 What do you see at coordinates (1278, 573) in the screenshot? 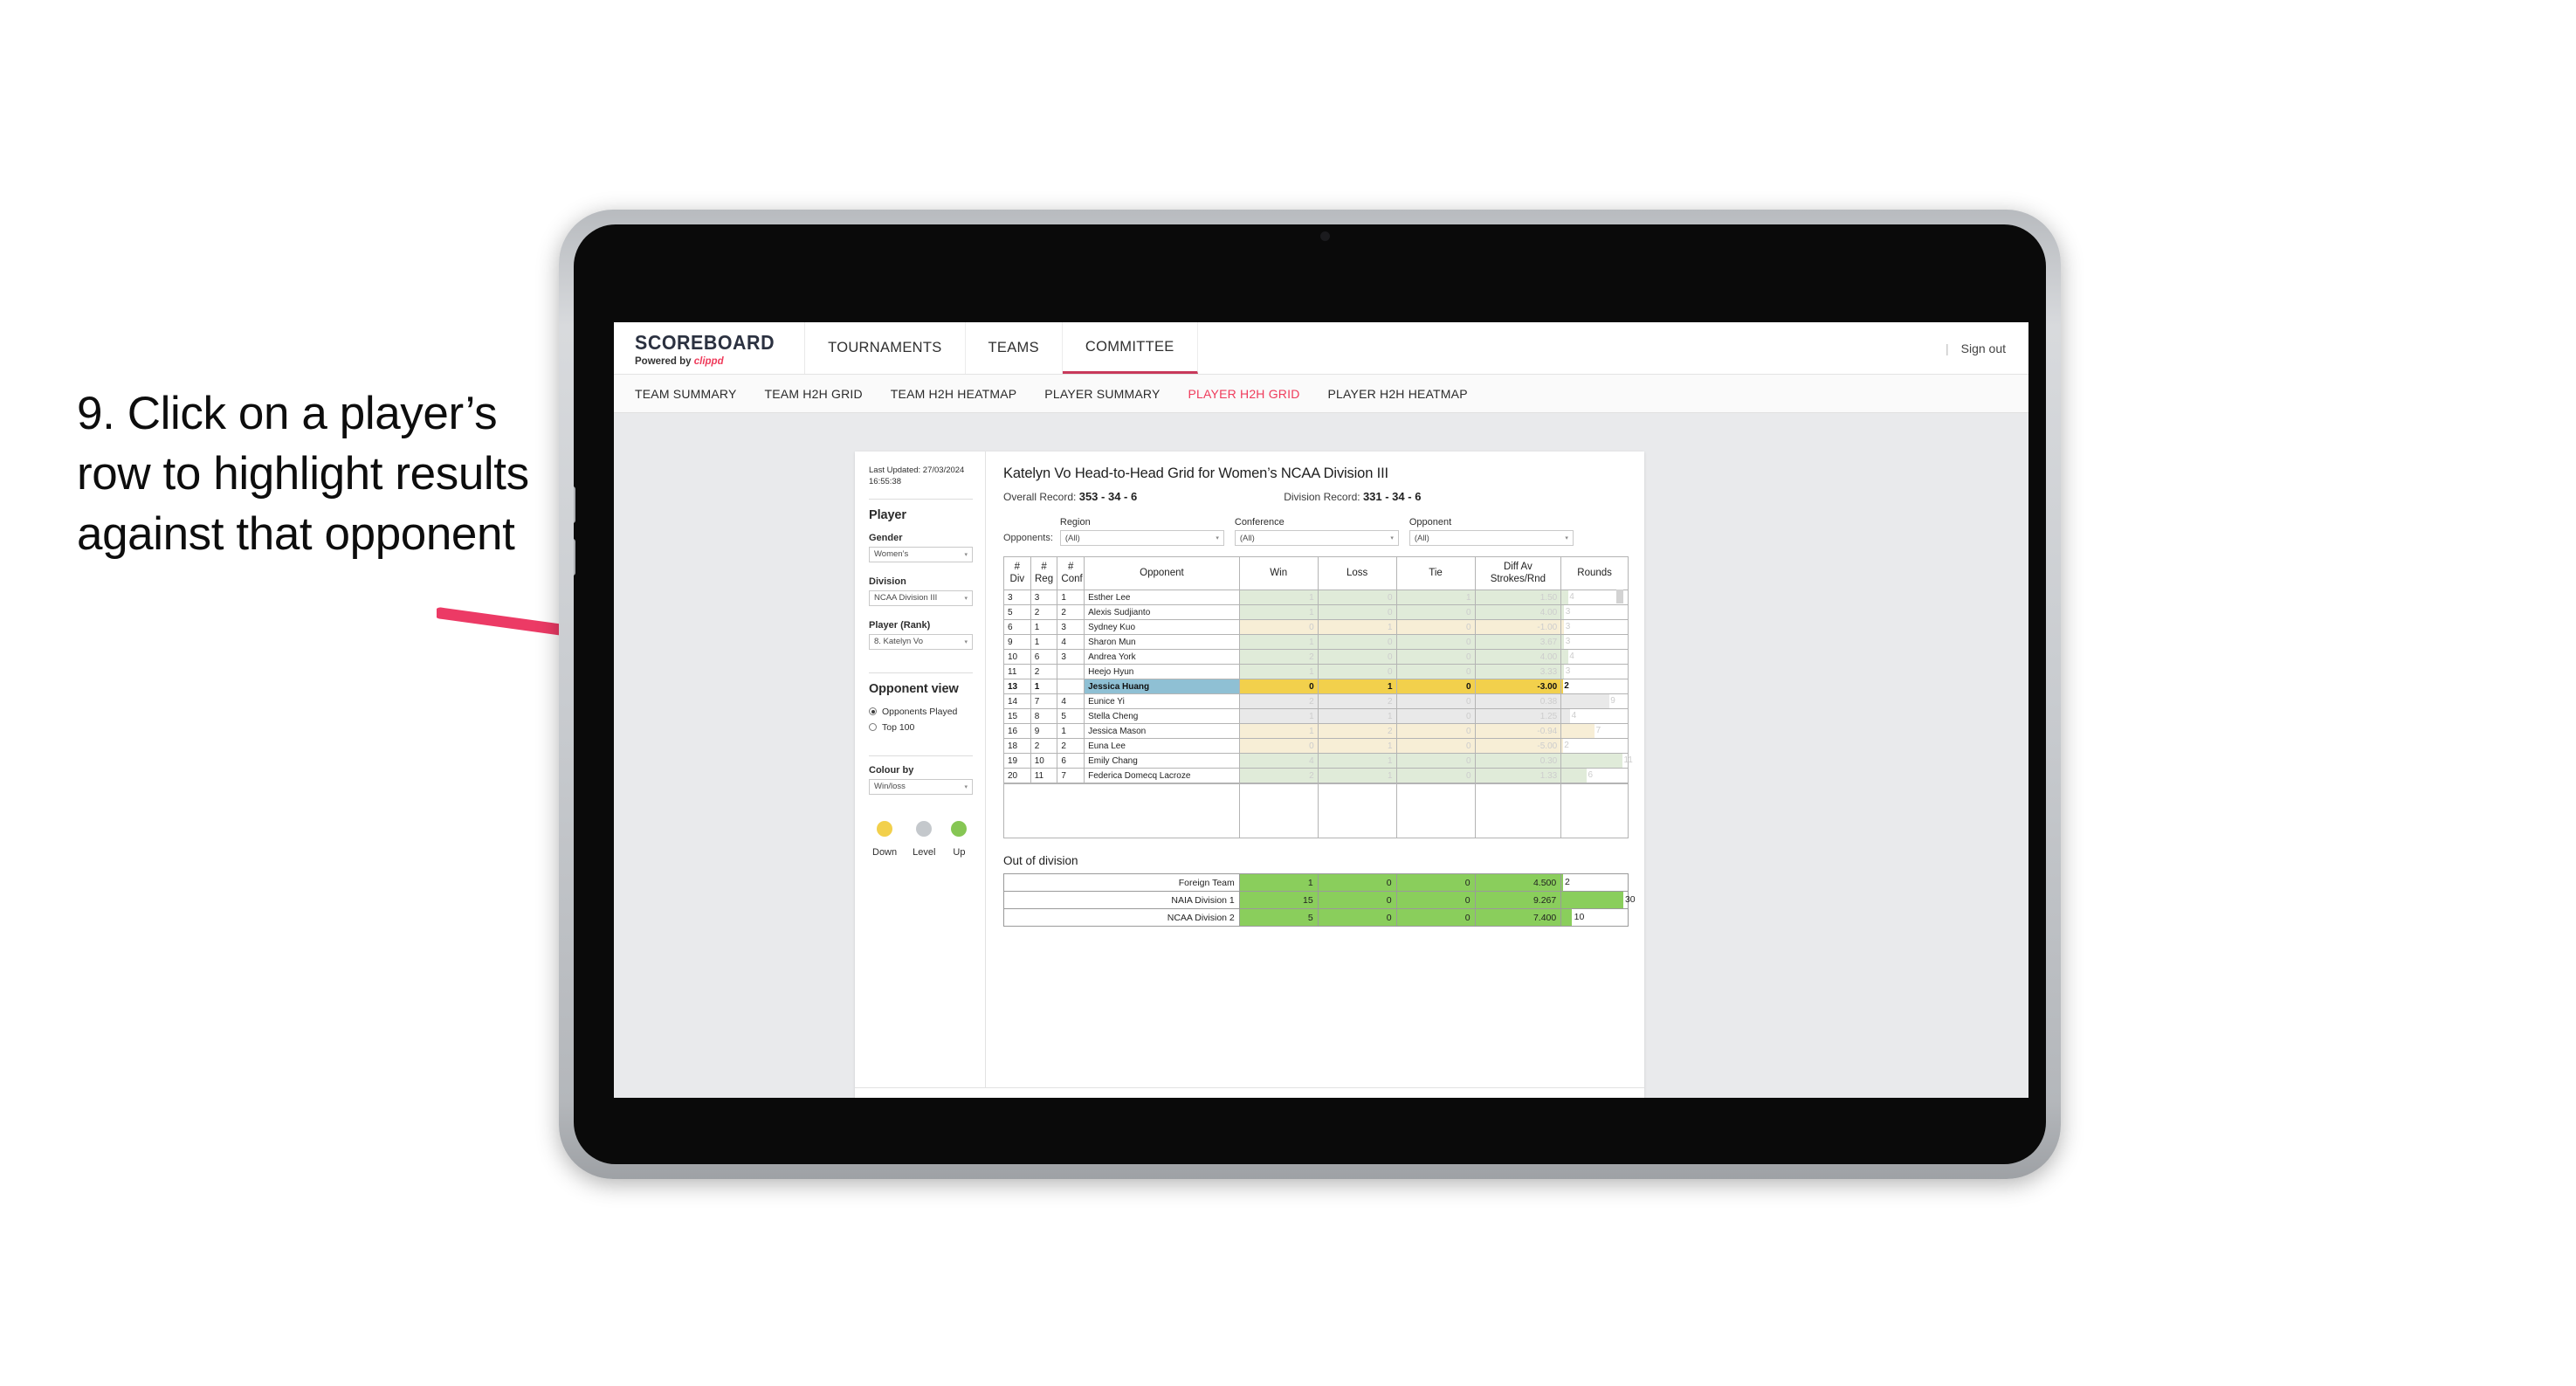
I see `col-win: Win` at bounding box center [1278, 573].